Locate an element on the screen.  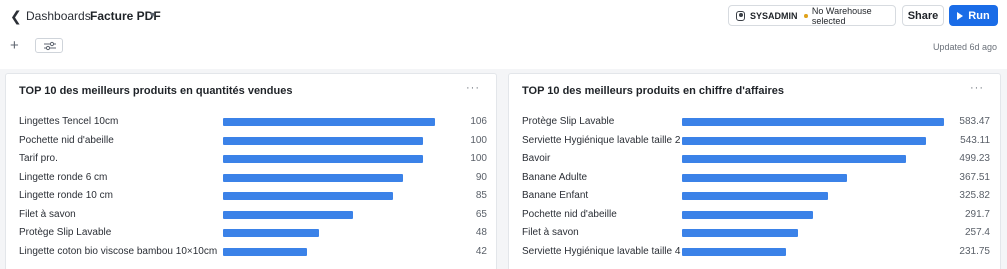
bar-value-label: 231.75 is located at coordinates (974, 251).